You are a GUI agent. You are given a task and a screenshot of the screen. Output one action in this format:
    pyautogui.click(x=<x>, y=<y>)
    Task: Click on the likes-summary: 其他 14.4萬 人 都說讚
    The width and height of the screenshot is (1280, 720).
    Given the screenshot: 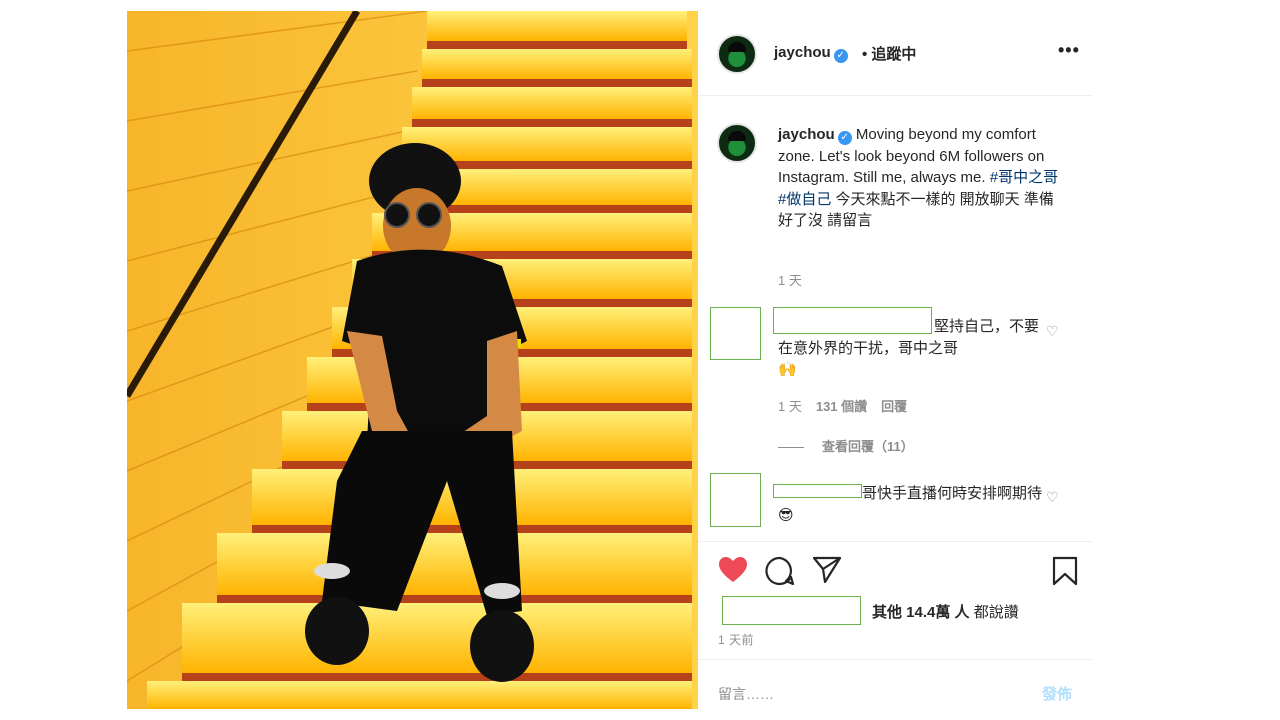 What is the action you would take?
    pyautogui.click(x=945, y=611)
    